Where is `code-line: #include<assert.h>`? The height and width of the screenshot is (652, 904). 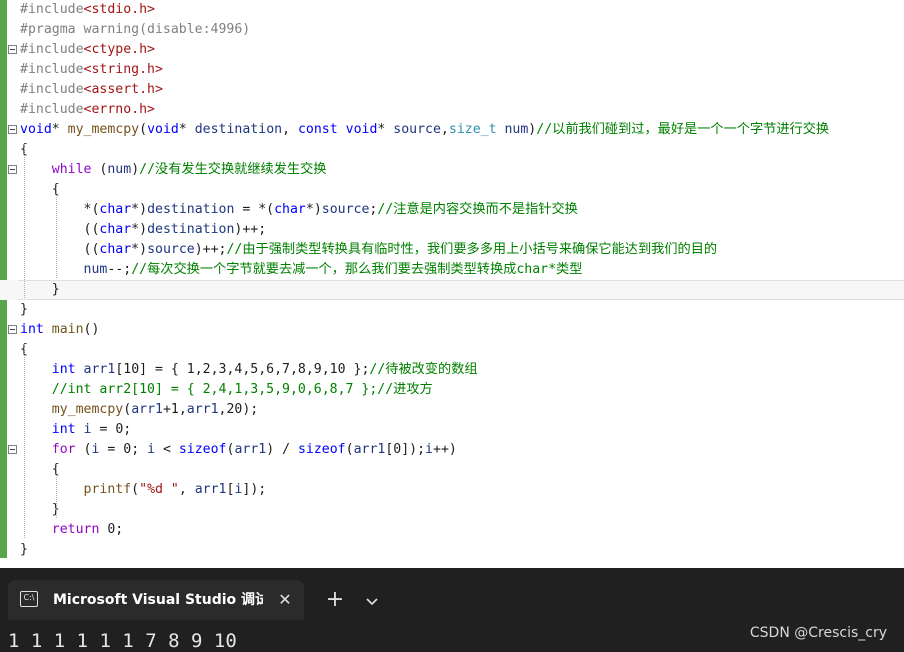 code-line: #include<assert.h> is located at coordinates (452, 90).